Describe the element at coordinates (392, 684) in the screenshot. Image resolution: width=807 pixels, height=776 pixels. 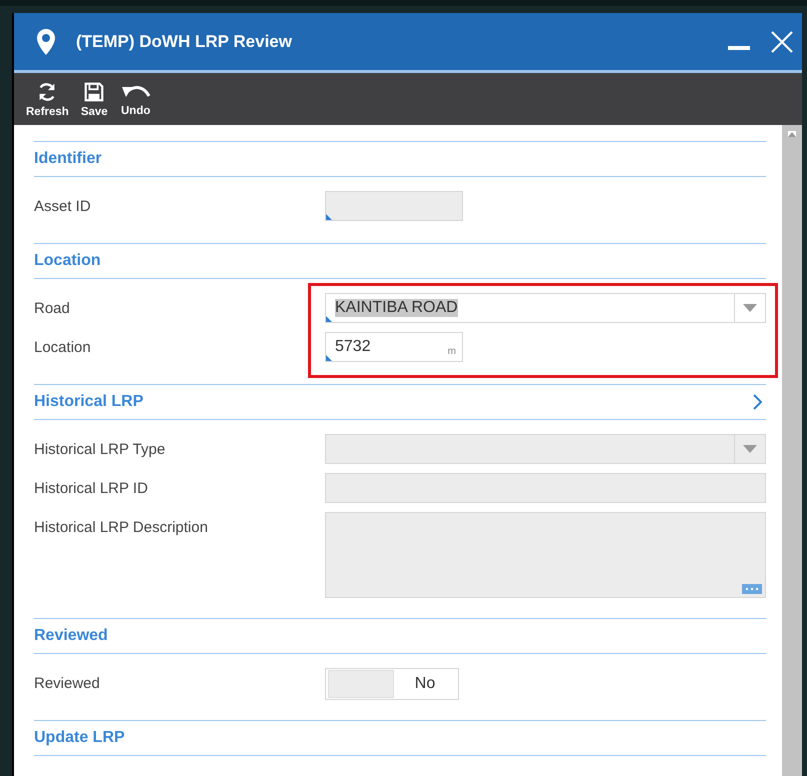
I see `toggle-switch: No` at that location.